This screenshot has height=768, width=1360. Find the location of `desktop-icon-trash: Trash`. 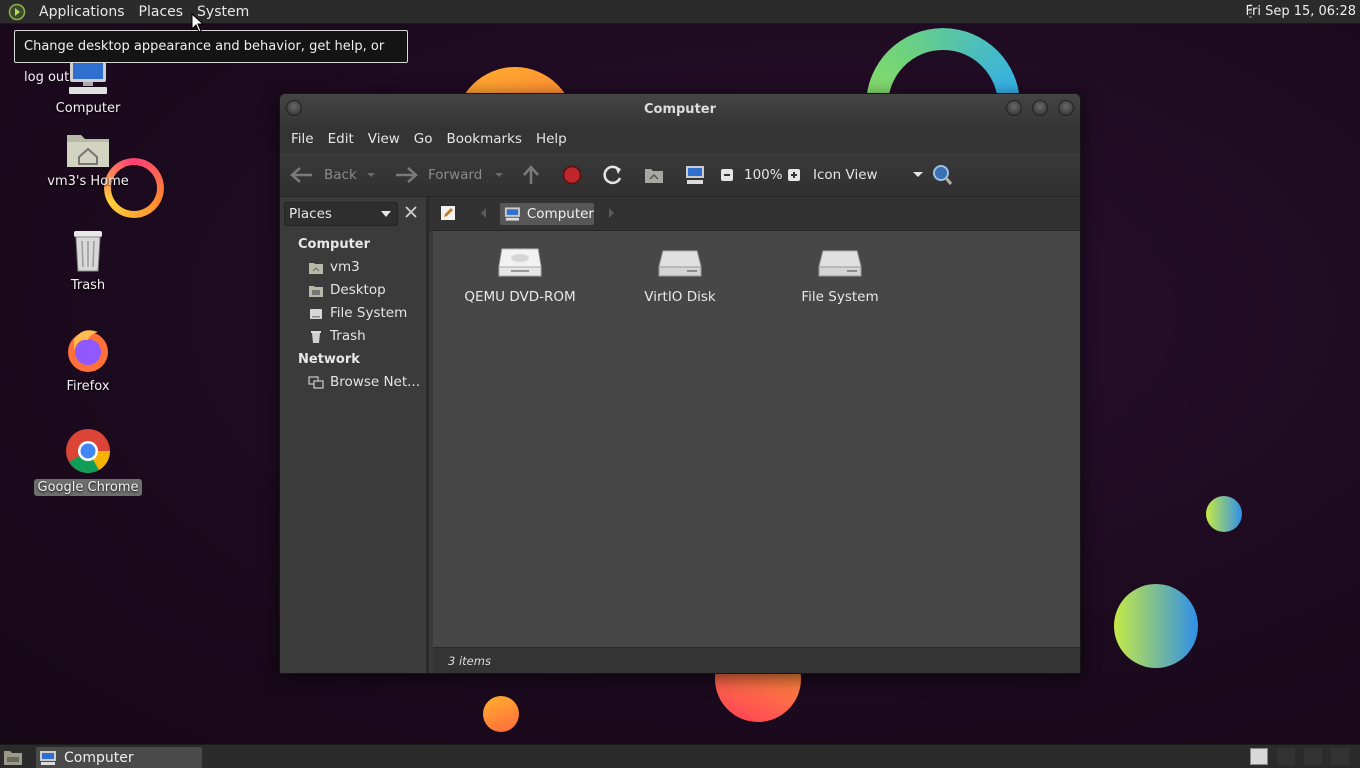

desktop-icon-trash: Trash is located at coordinates (88, 261).